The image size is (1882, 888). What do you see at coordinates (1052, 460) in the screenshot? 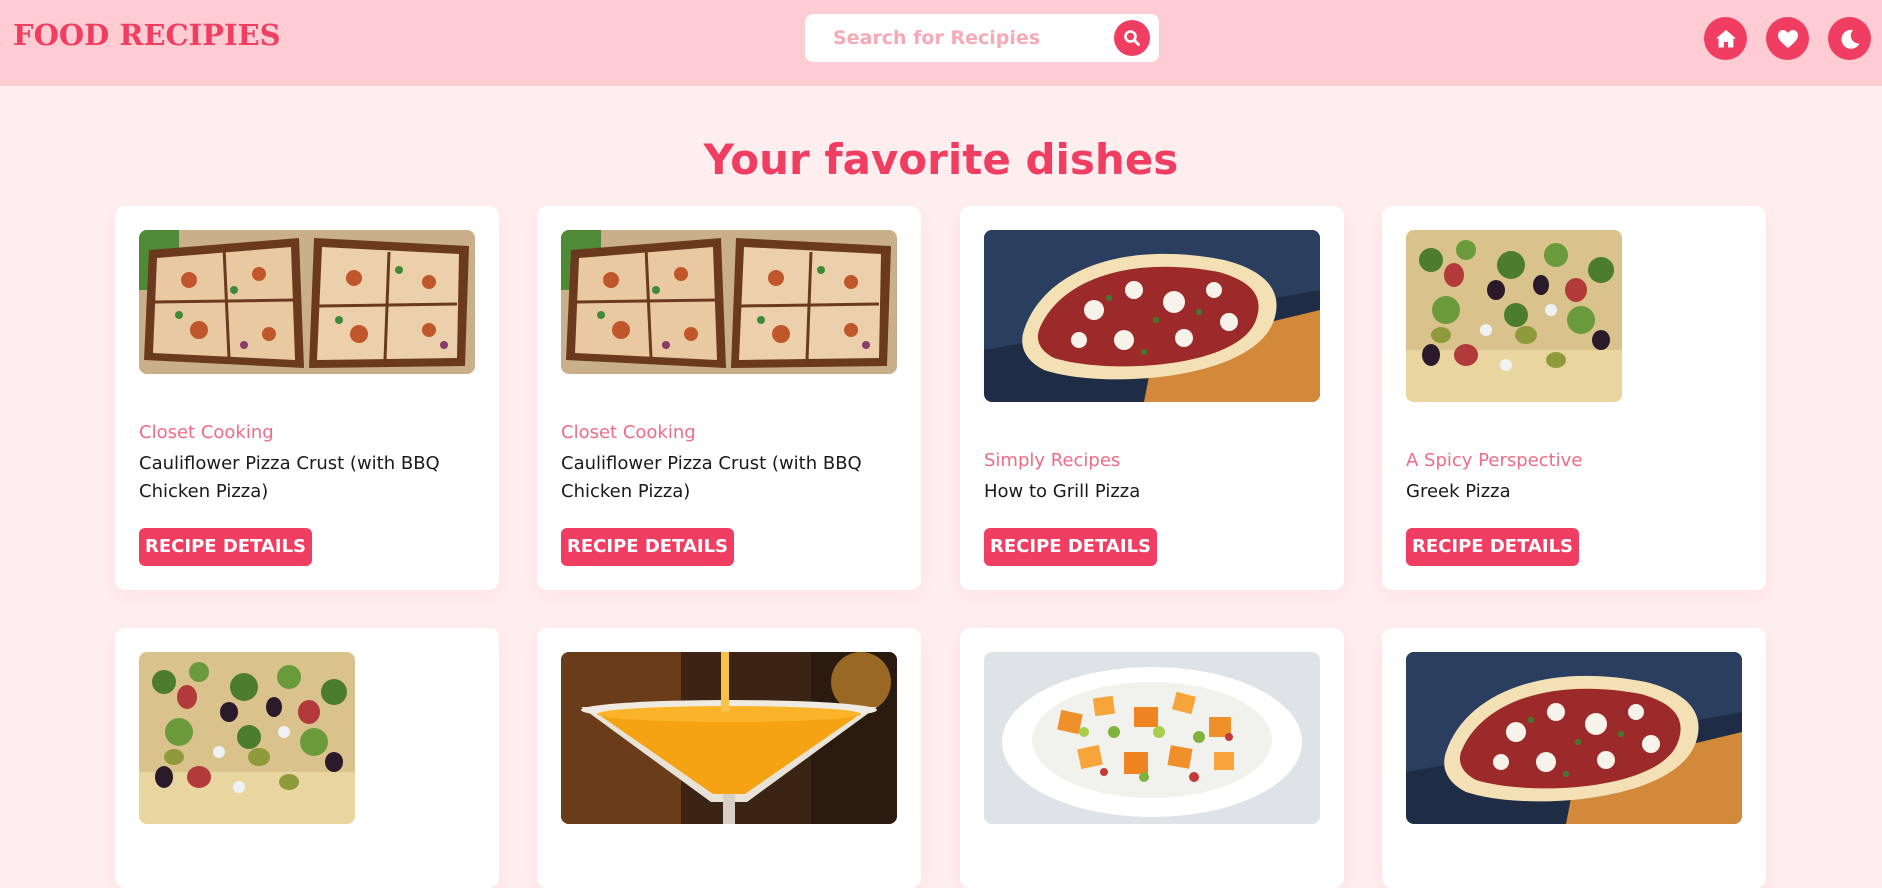
I see `recipe-publisher: Simply Recipes` at bounding box center [1052, 460].